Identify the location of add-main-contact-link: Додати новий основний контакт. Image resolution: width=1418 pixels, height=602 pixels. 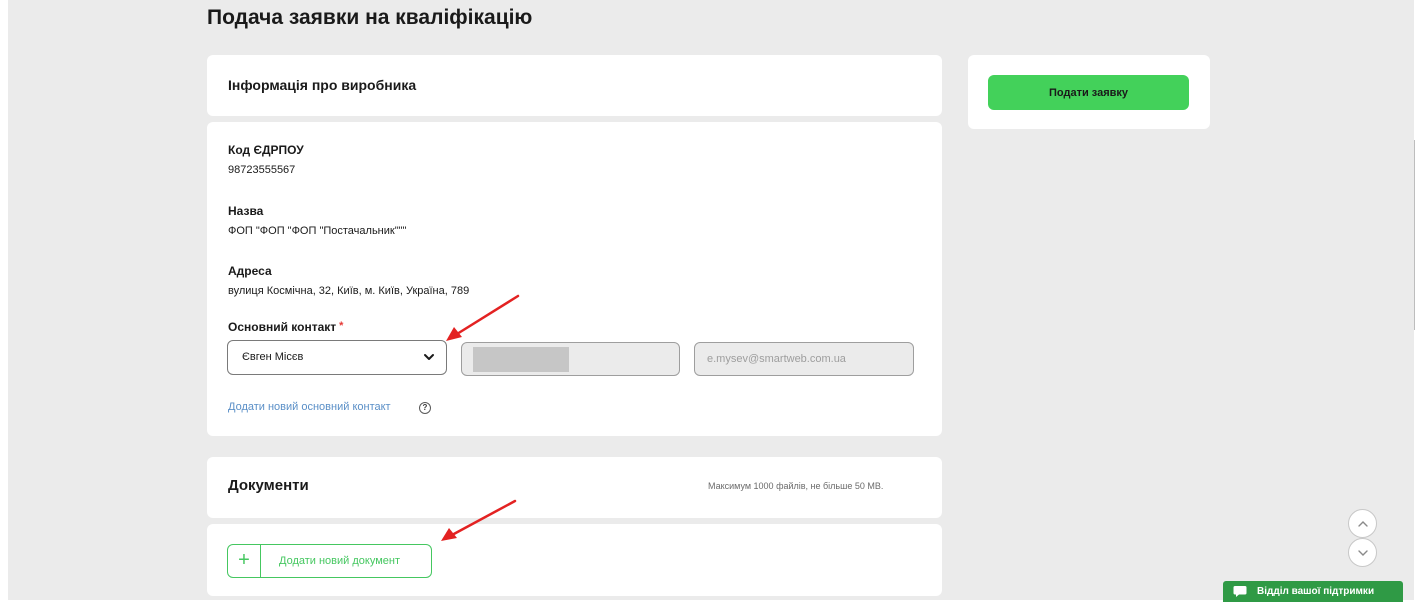
(309, 407).